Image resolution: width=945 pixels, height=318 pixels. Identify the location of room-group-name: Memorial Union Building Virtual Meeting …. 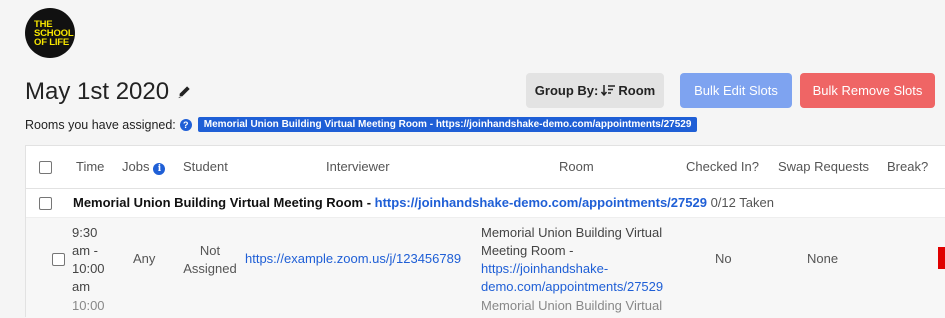
(224, 202).